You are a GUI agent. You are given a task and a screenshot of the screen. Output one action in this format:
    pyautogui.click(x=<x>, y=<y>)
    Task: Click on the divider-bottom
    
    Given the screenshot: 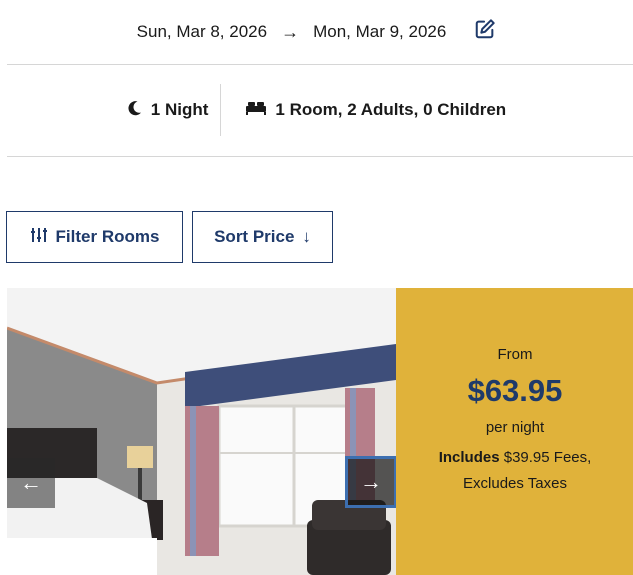 What is the action you would take?
    pyautogui.click(x=320, y=156)
    